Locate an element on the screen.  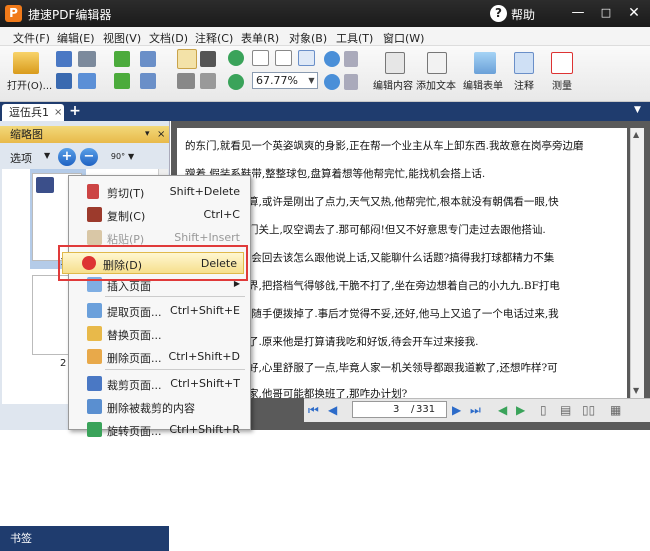
go-forward-icon: ▶ is located at coordinates (520, 410).